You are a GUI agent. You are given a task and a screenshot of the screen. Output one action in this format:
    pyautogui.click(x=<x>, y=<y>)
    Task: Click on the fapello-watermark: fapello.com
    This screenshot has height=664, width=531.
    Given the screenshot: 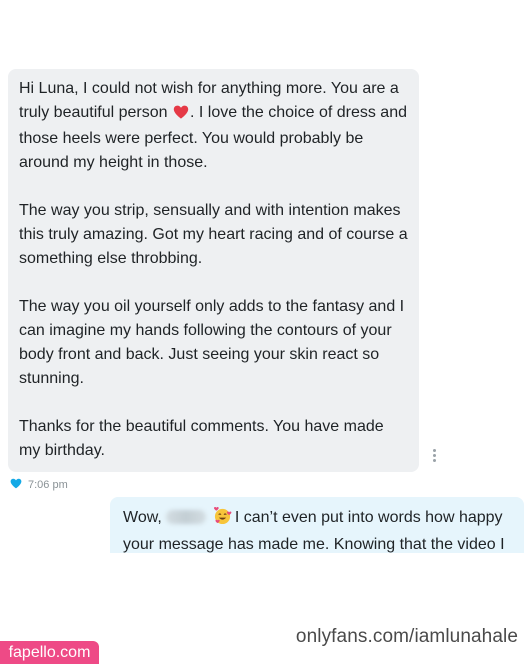 What is the action you would take?
    pyautogui.click(x=49, y=652)
    